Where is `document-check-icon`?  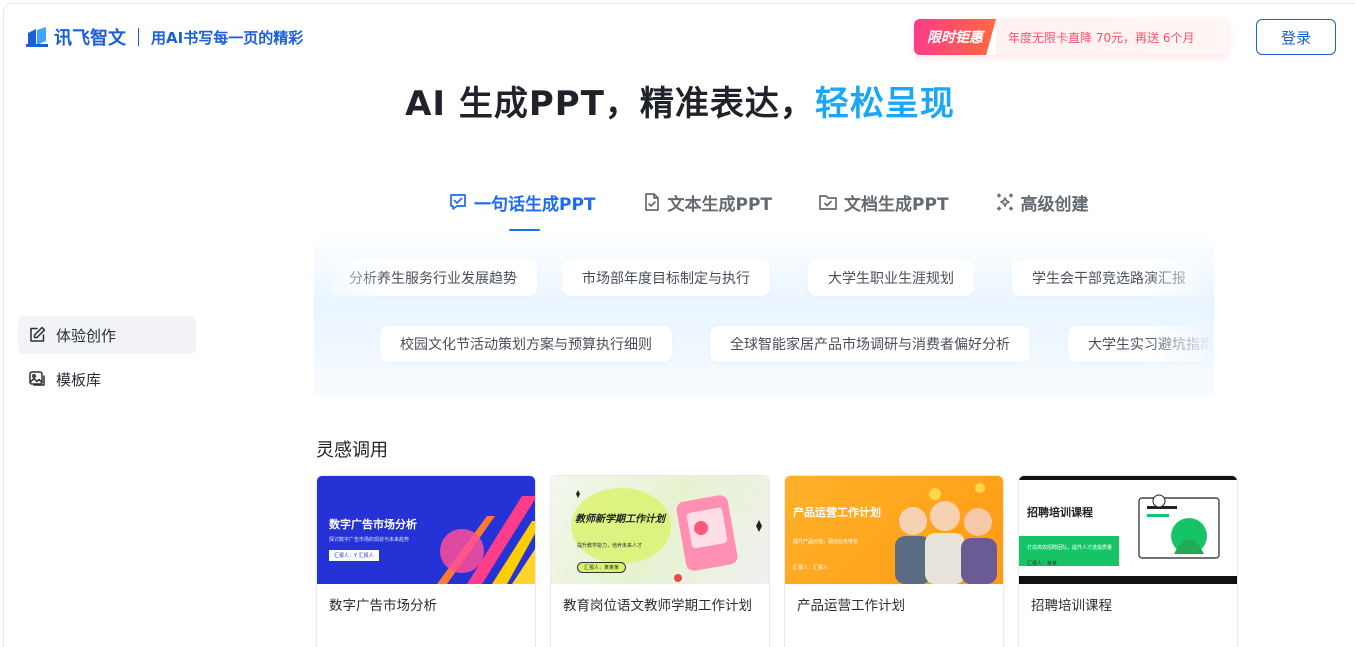 document-check-icon is located at coordinates (651, 202).